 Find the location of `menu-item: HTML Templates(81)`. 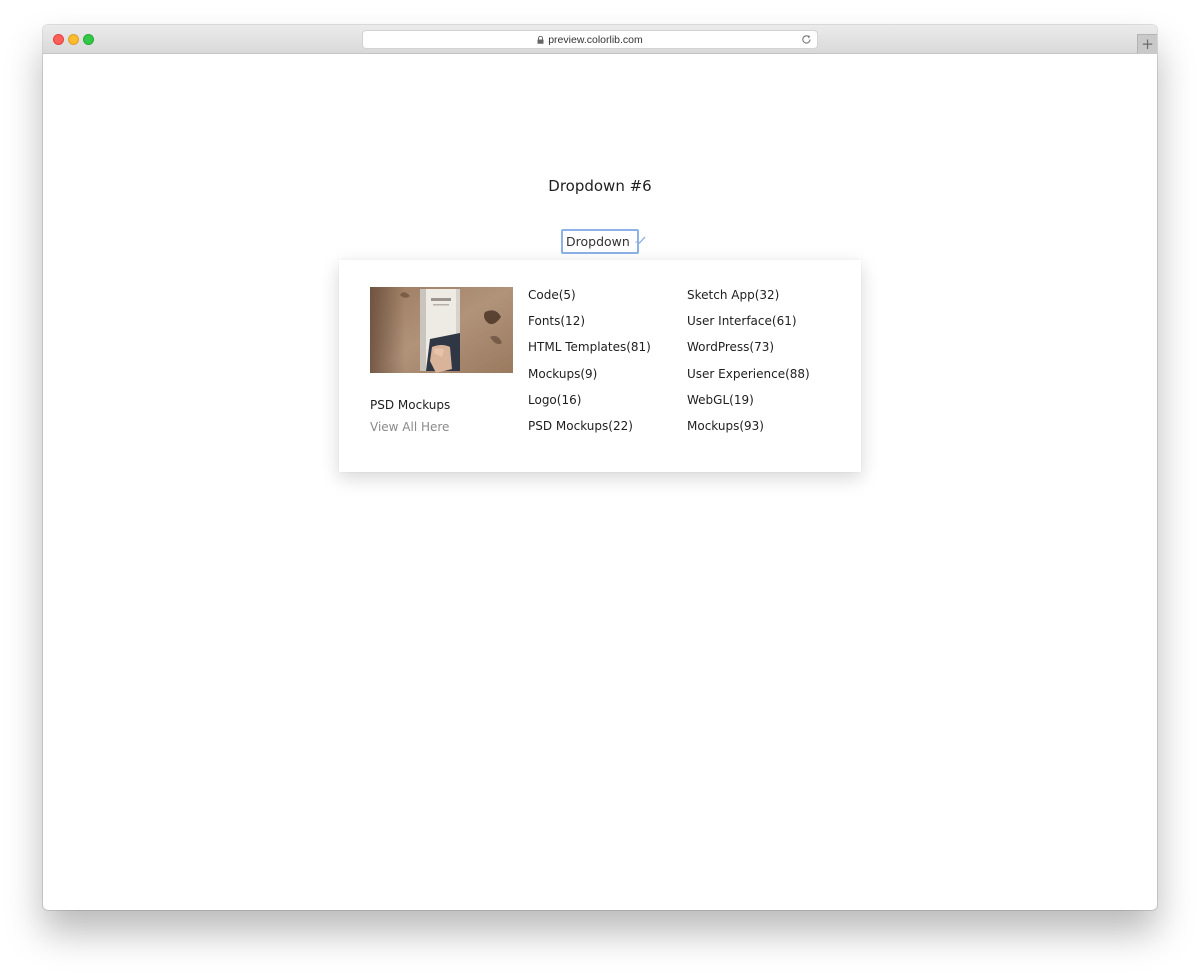

menu-item: HTML Templates(81) is located at coordinates (589, 352).